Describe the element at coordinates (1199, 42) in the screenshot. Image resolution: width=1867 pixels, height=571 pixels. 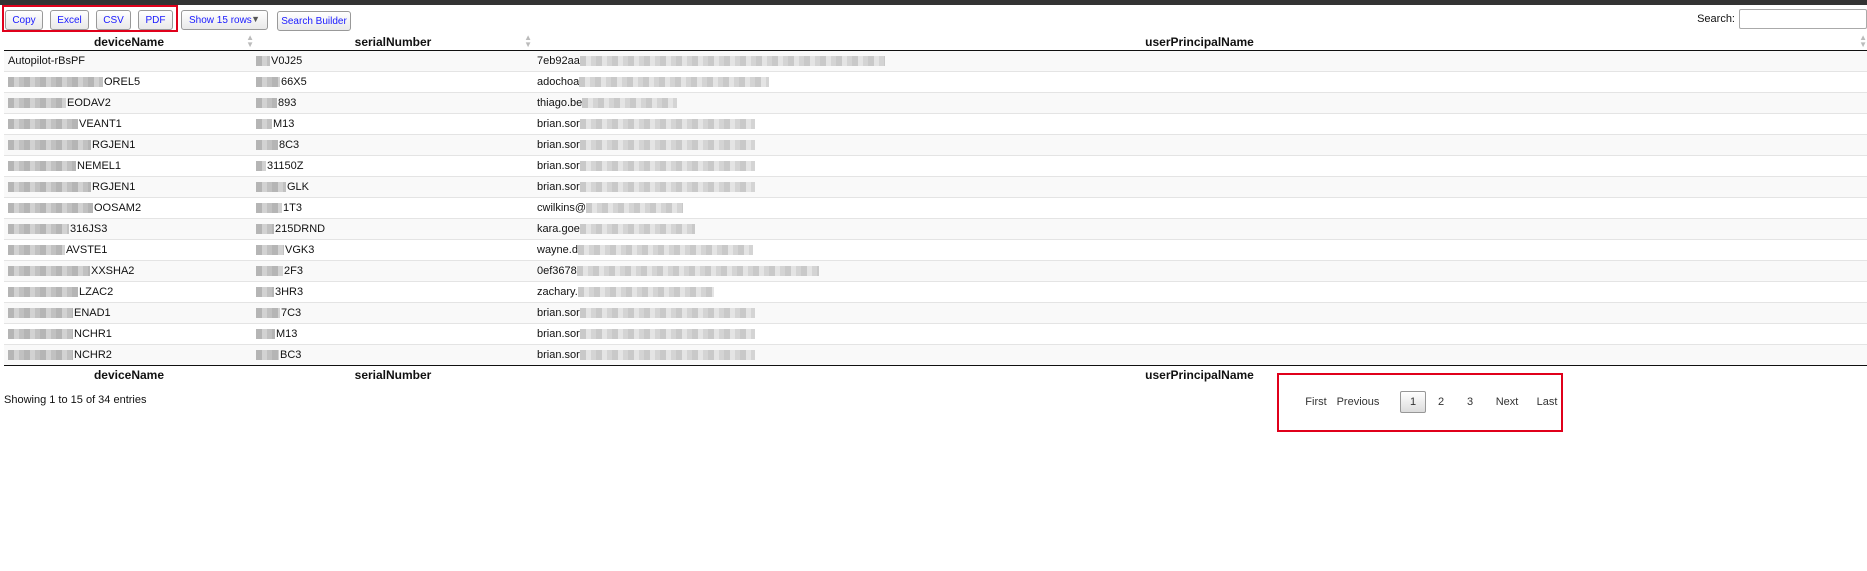
I see `column-header-userprincipalname: userPrincipalName ▲ ▼` at that location.